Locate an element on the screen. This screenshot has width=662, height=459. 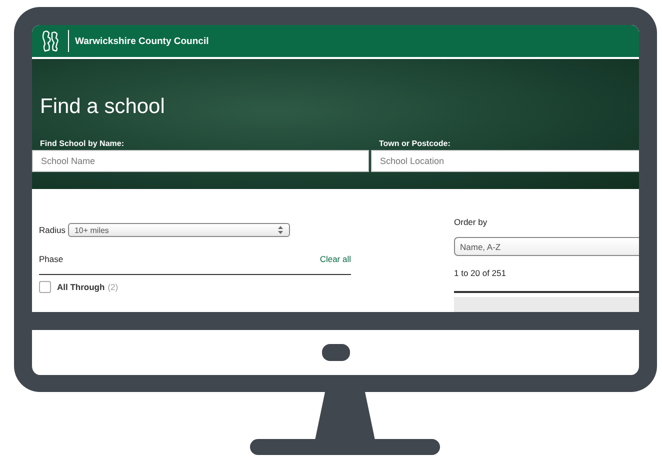
order-select: Name, A-Z is located at coordinates (546, 246).